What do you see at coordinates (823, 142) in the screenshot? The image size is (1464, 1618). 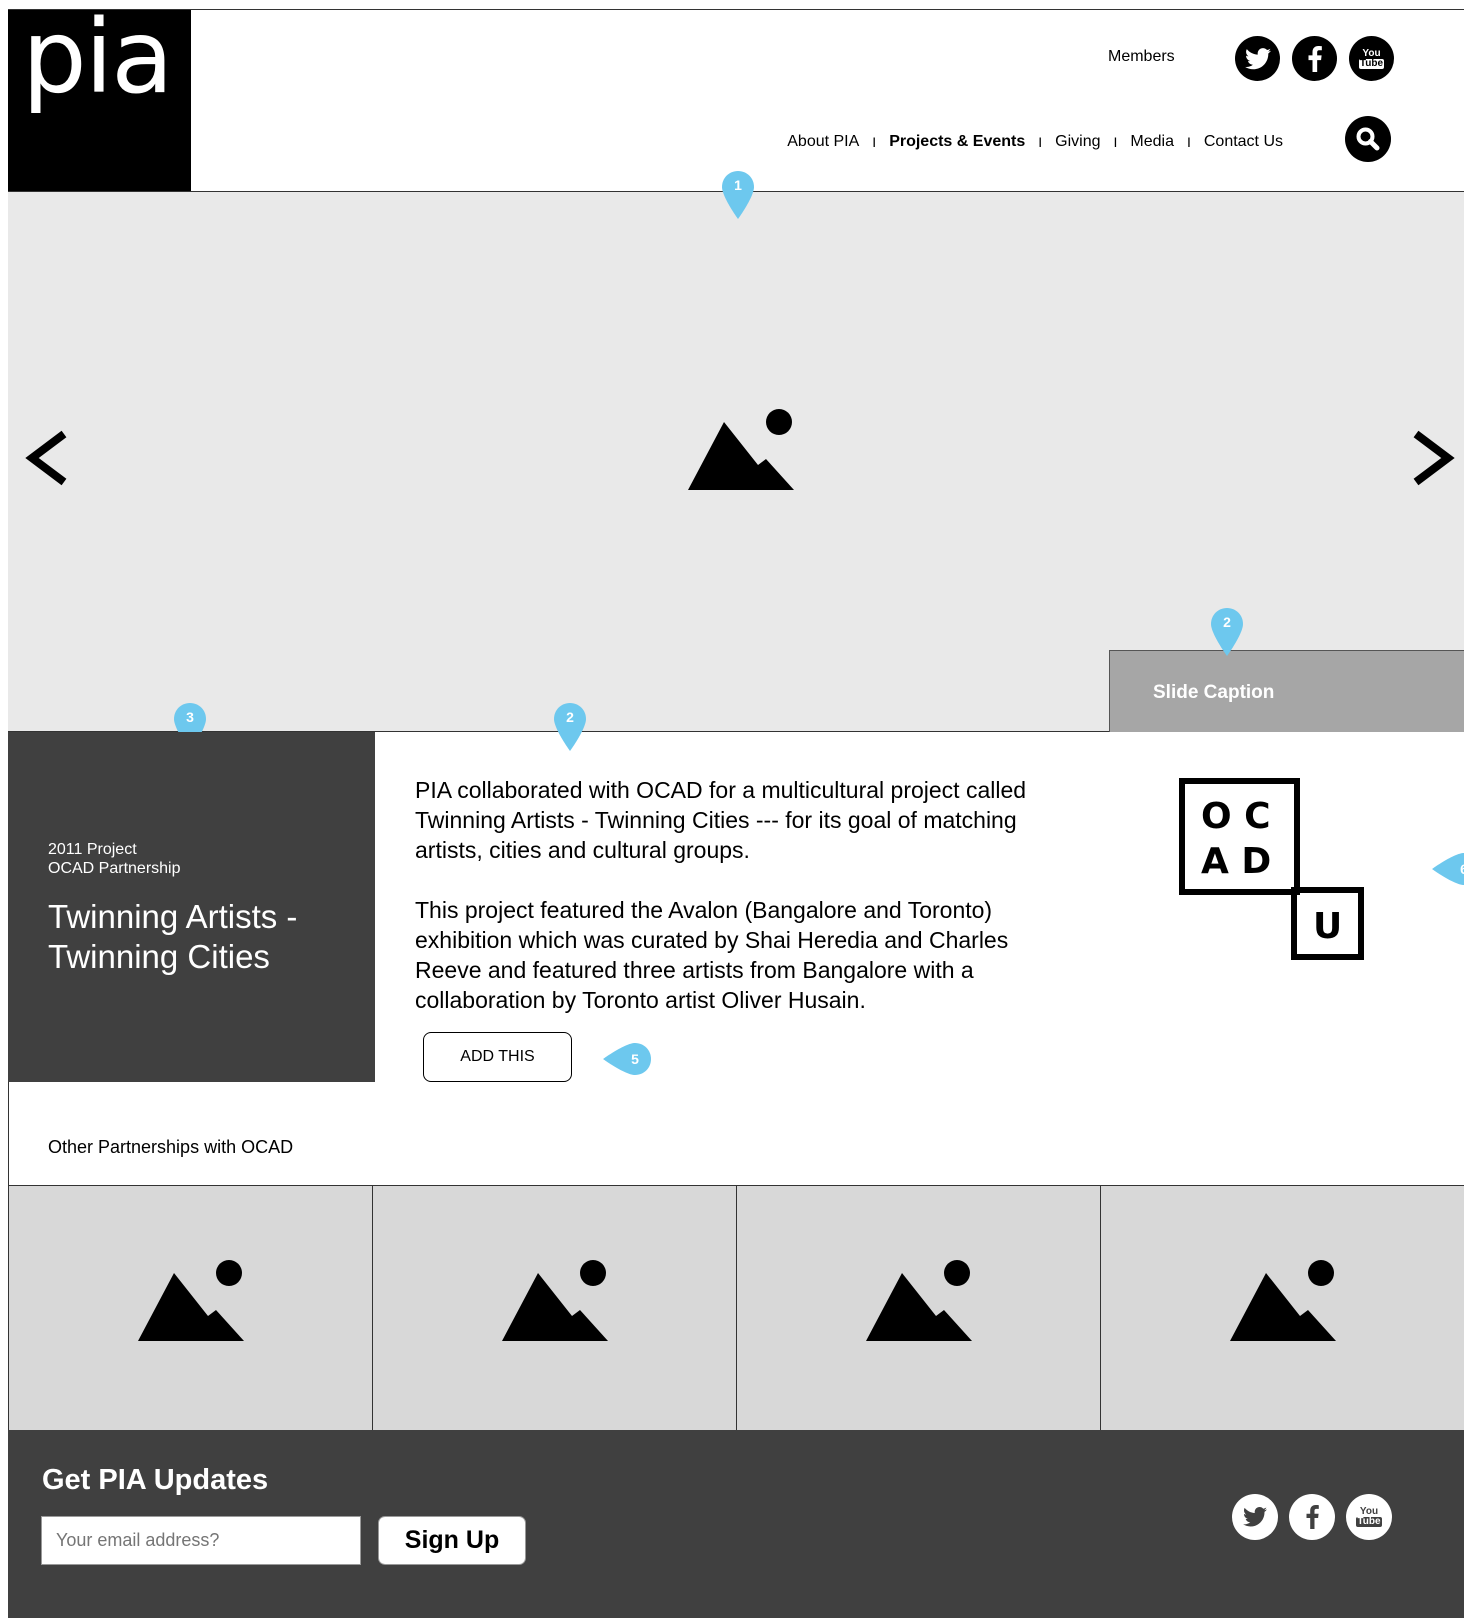 I see `nav-about: About PIA` at bounding box center [823, 142].